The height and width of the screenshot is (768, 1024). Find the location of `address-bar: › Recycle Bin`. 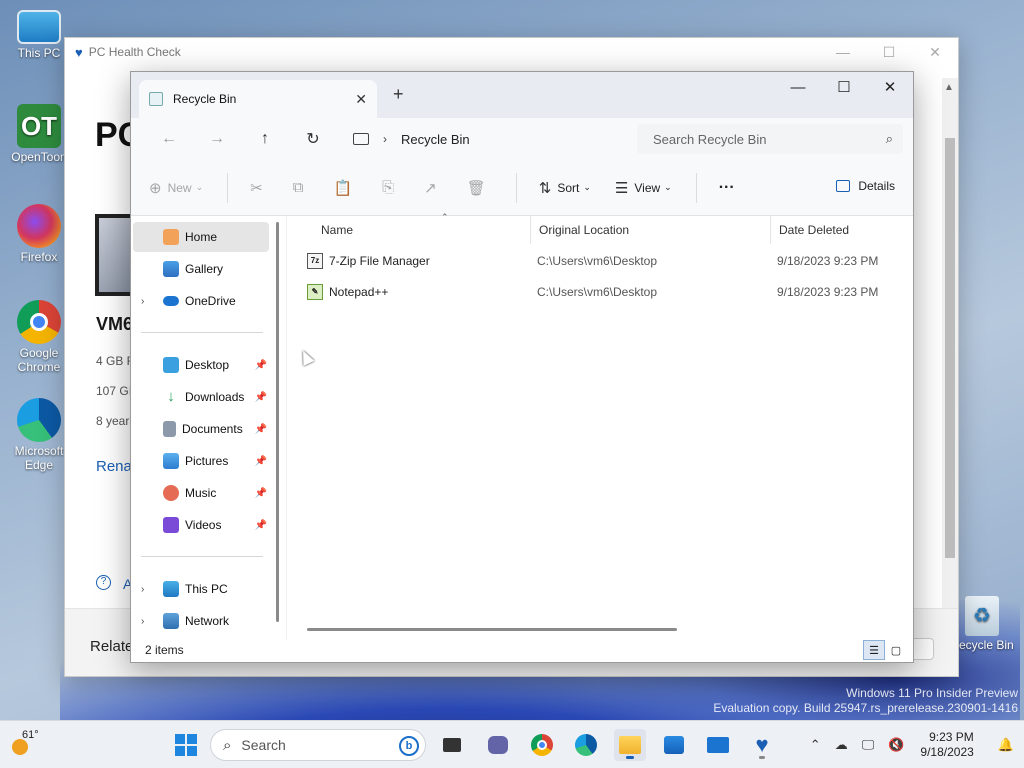

address-bar: › Recycle Bin is located at coordinates (481, 139).